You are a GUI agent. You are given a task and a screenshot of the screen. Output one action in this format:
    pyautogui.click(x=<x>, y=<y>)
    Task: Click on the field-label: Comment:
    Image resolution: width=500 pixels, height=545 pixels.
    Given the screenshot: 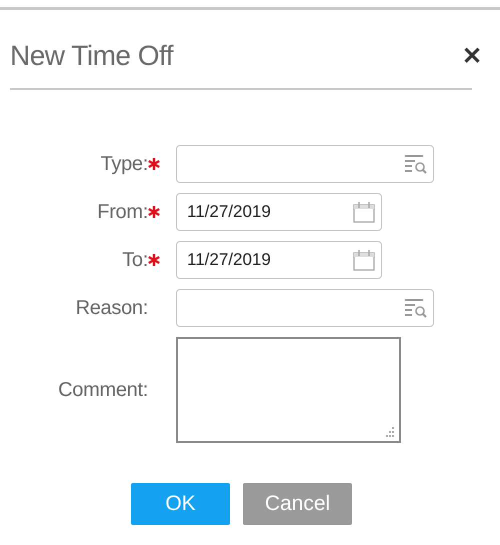 What is the action you would take?
    pyautogui.click(x=102, y=390)
    